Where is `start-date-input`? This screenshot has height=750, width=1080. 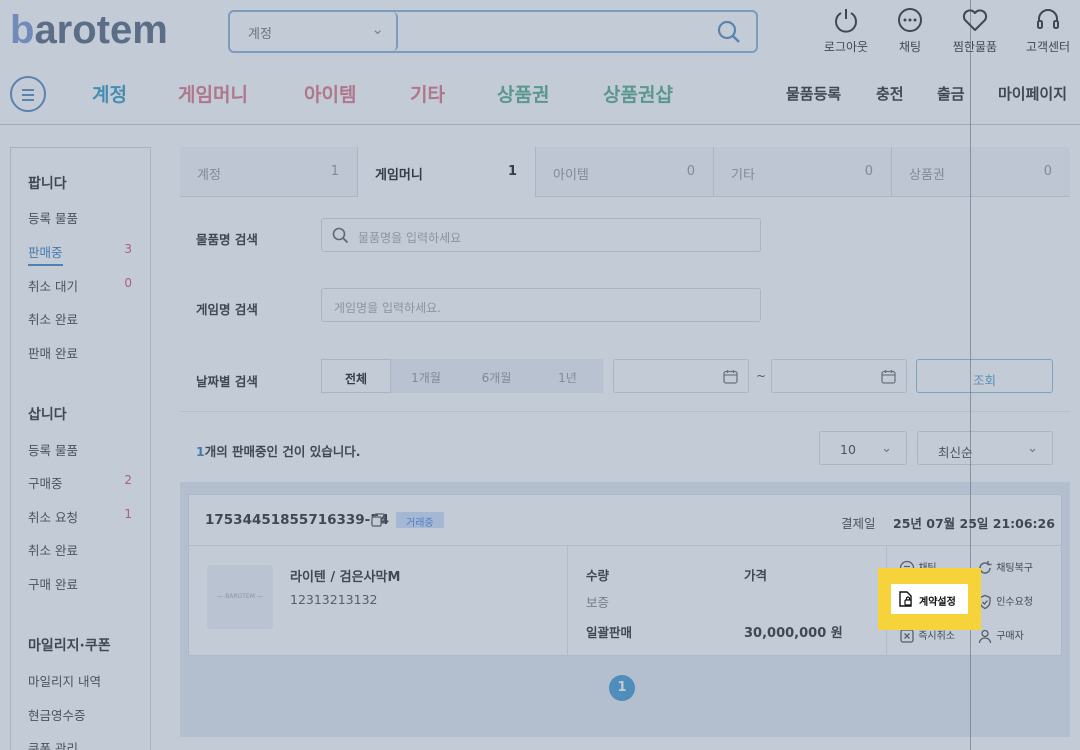
start-date-input is located at coordinates (681, 376).